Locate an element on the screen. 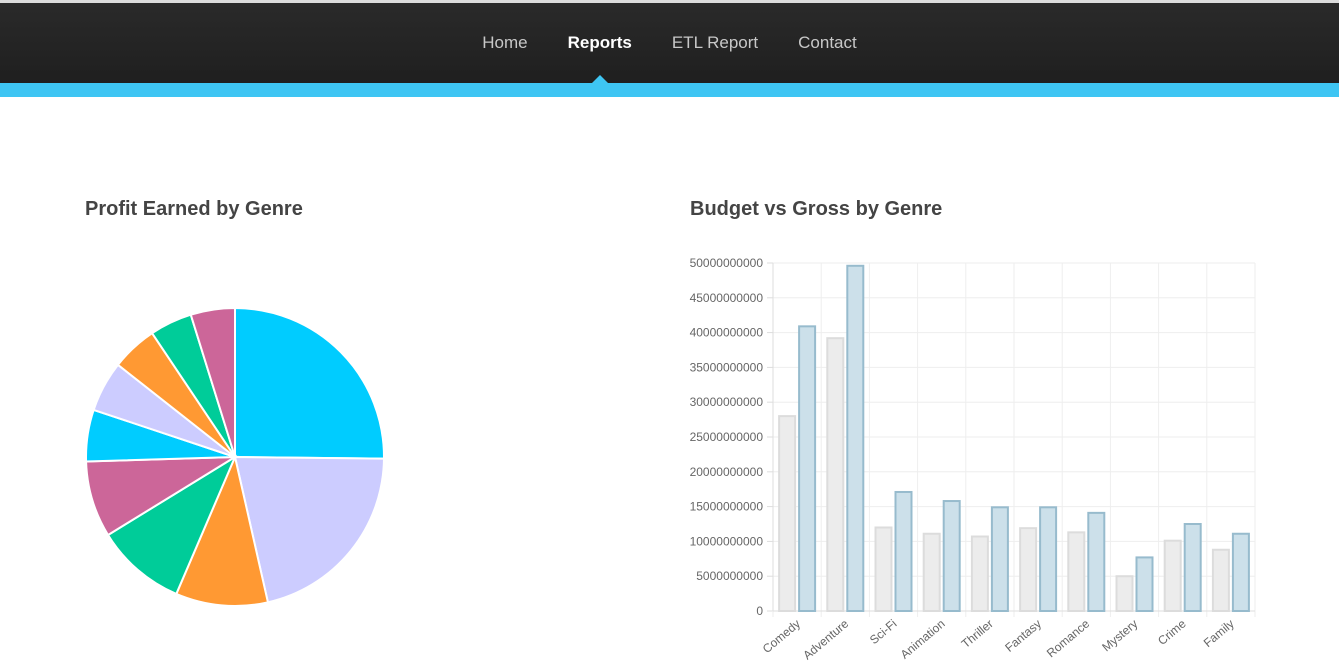  y-tick-label: 5000000000 is located at coordinates (729, 576).